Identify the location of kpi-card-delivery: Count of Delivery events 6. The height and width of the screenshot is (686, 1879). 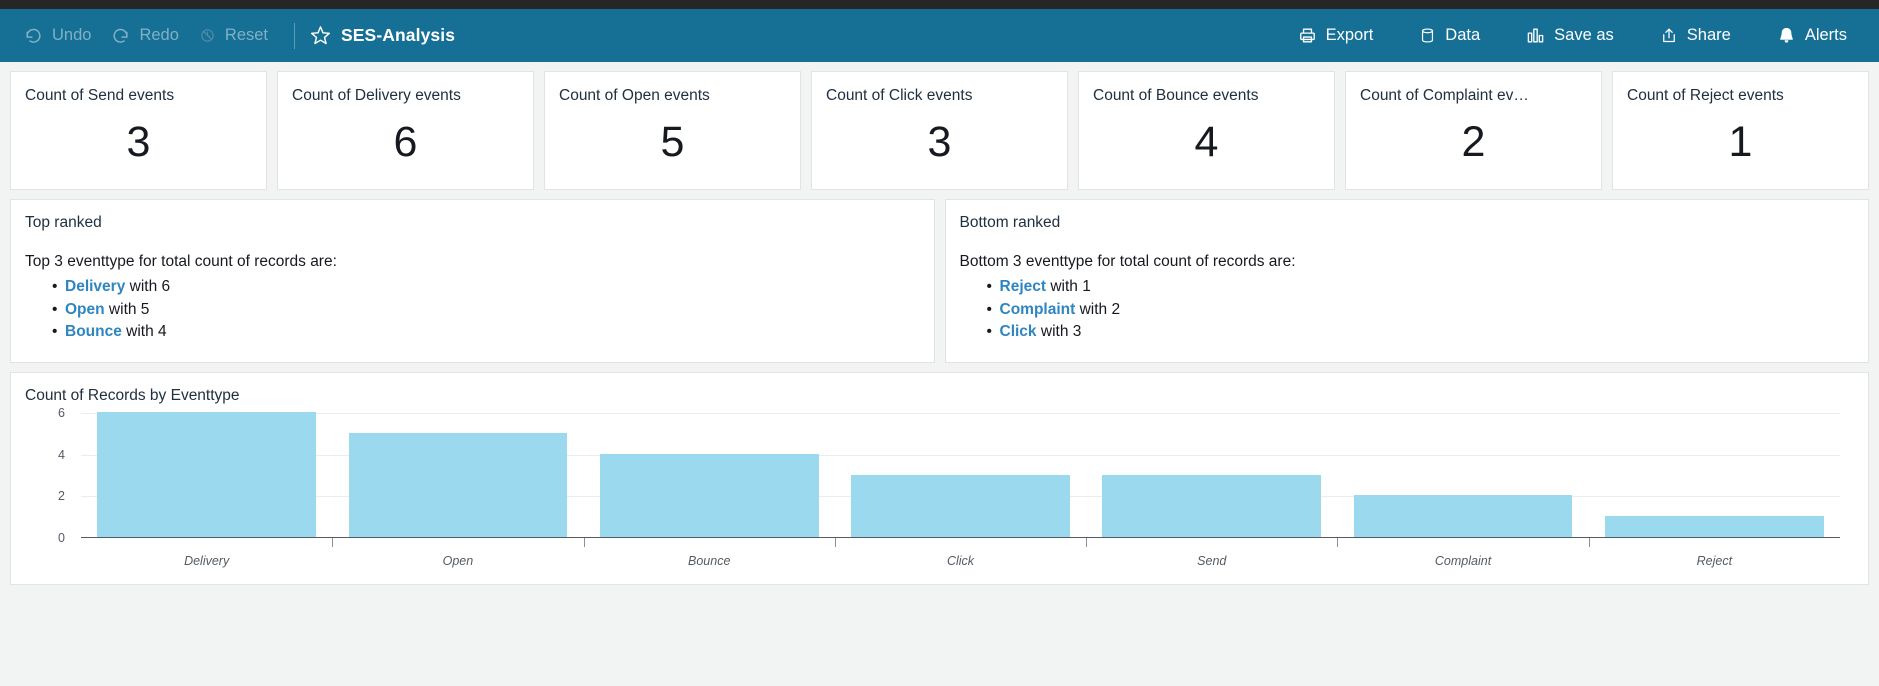
(405, 130).